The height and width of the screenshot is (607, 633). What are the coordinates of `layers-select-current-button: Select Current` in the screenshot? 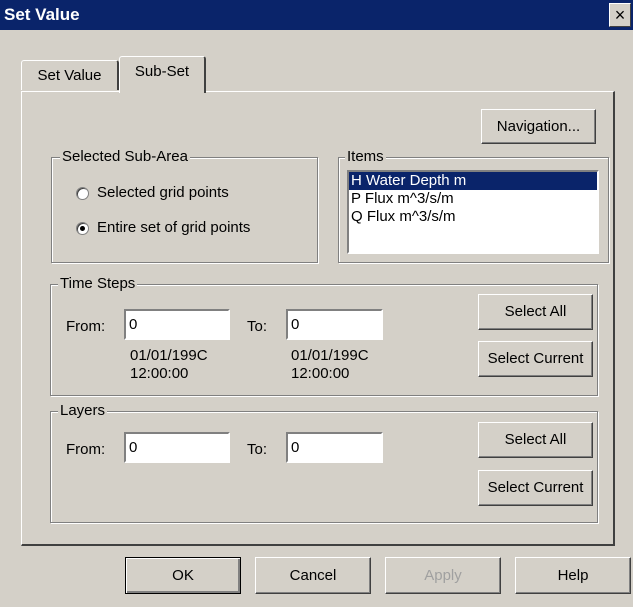 It's located at (535, 488).